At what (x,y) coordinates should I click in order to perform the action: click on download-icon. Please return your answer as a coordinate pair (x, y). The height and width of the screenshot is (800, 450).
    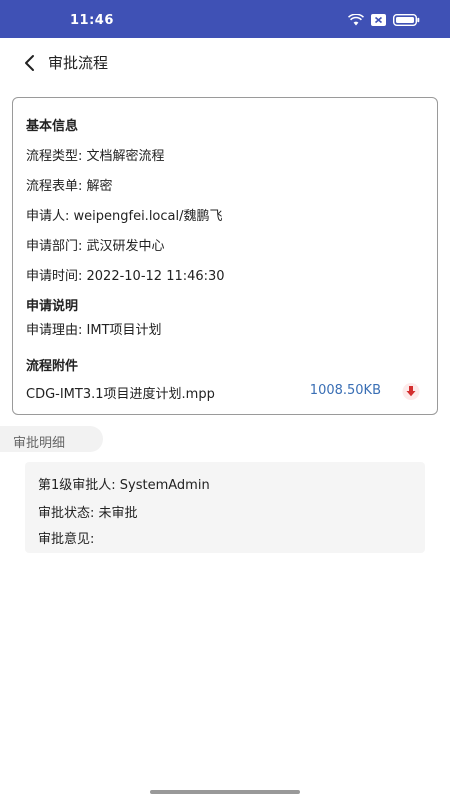
    Looking at the image, I should click on (411, 391).